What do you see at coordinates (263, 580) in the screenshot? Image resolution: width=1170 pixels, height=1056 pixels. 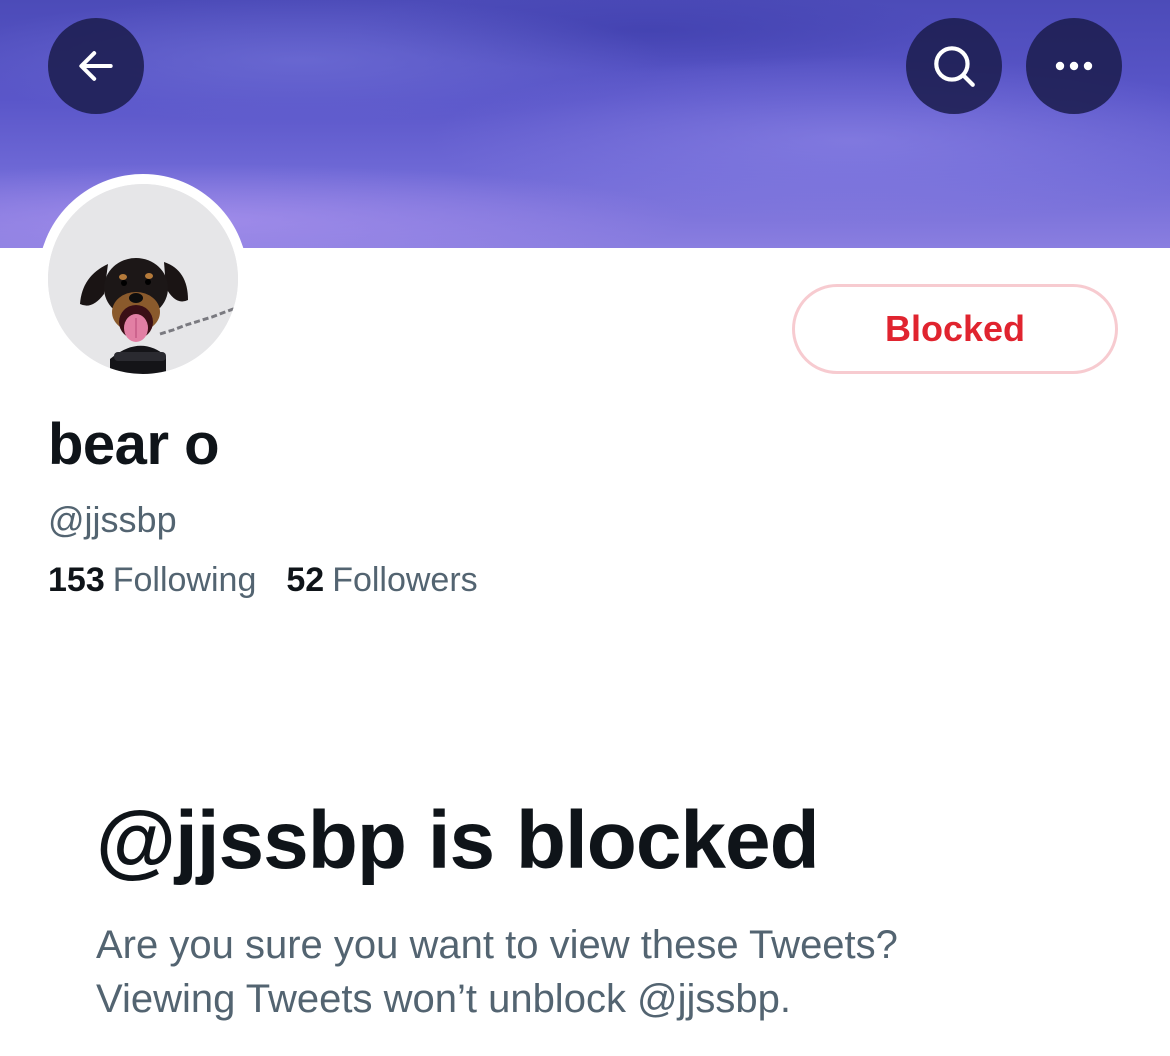 I see `follow-stats: 153 Following 52 Followers` at bounding box center [263, 580].